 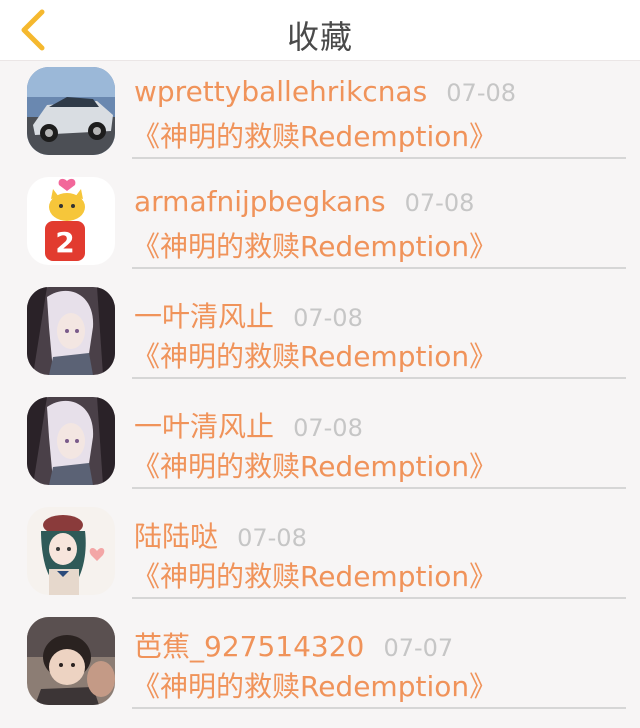 I want to click on name-line: 芭蕉_927514320 07-07, so click(x=293, y=645).